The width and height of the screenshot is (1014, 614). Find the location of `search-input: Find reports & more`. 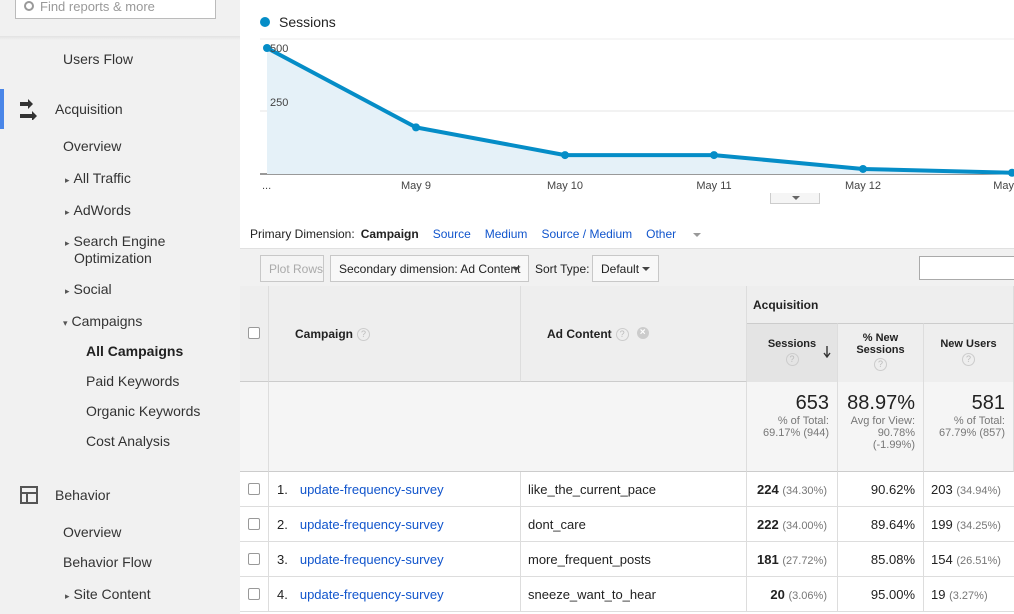

search-input: Find reports & more is located at coordinates (115, 9).